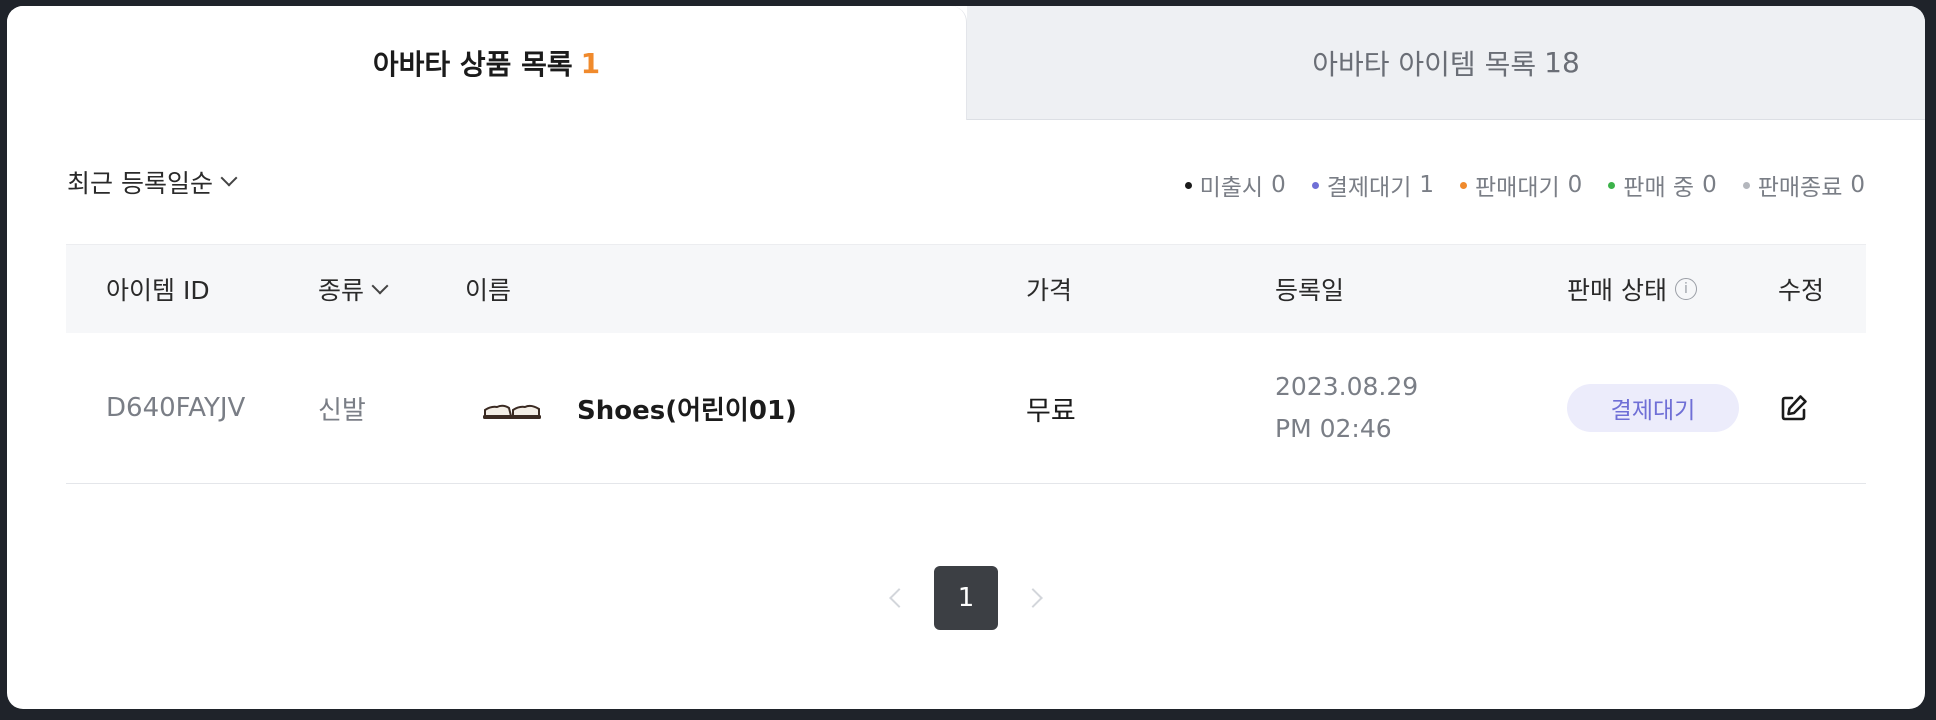 This screenshot has width=1936, height=720. Describe the element at coordinates (176, 408) in the screenshot. I see `item-id: D640FAYJV` at that location.